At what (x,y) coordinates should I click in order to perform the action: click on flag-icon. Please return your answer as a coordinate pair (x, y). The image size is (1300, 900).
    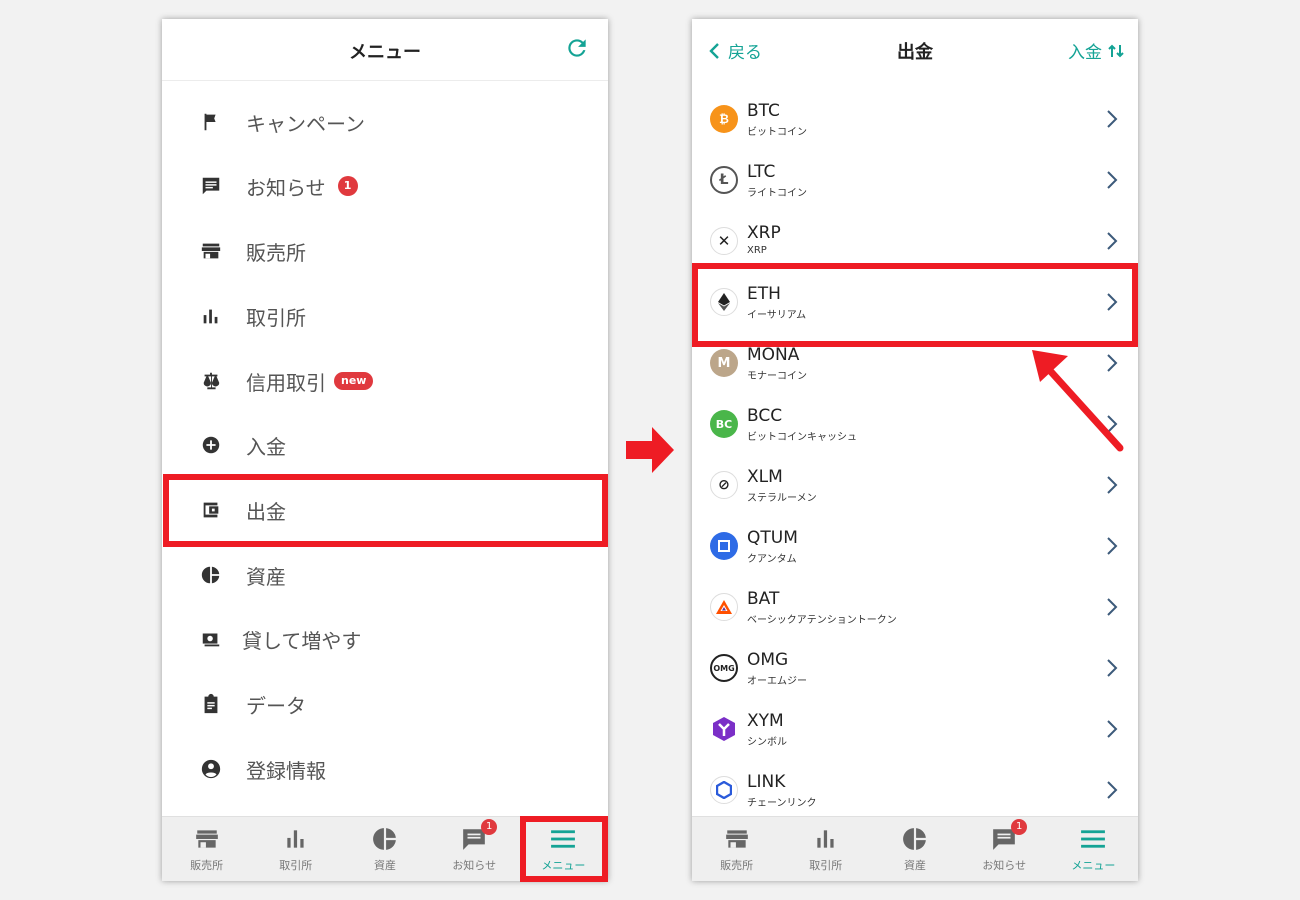
    Looking at the image, I should click on (210, 122).